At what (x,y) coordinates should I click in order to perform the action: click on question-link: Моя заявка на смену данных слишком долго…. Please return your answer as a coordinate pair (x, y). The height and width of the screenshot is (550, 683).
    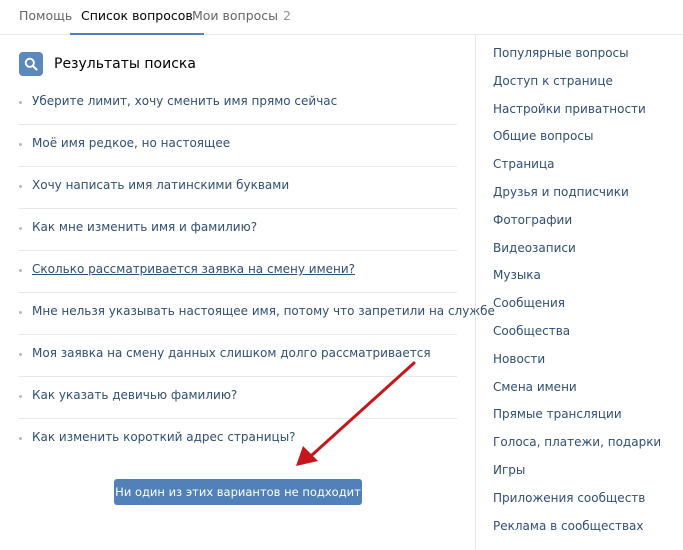
    Looking at the image, I should click on (231, 353).